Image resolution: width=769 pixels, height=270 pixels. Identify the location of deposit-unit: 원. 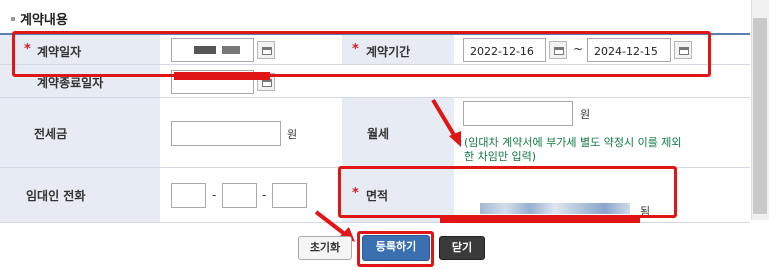
(292, 134).